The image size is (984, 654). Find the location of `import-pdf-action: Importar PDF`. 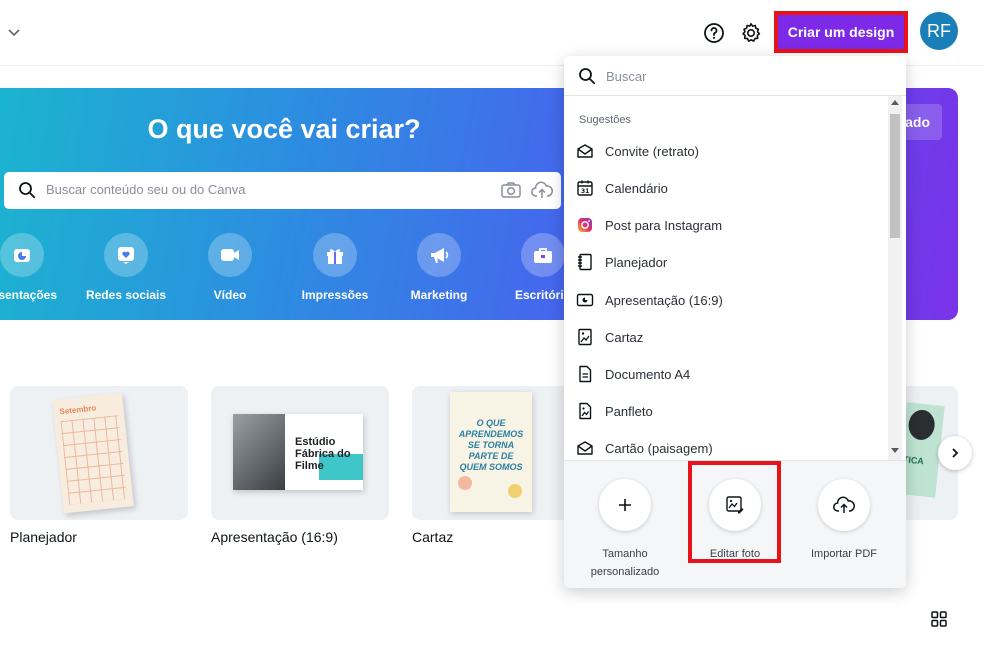

import-pdf-action: Importar PDF is located at coordinates (844, 521).